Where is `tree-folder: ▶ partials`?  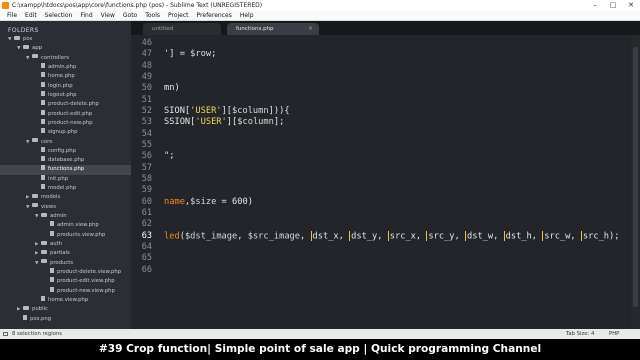 tree-folder: ▶ partials is located at coordinates (65, 253).